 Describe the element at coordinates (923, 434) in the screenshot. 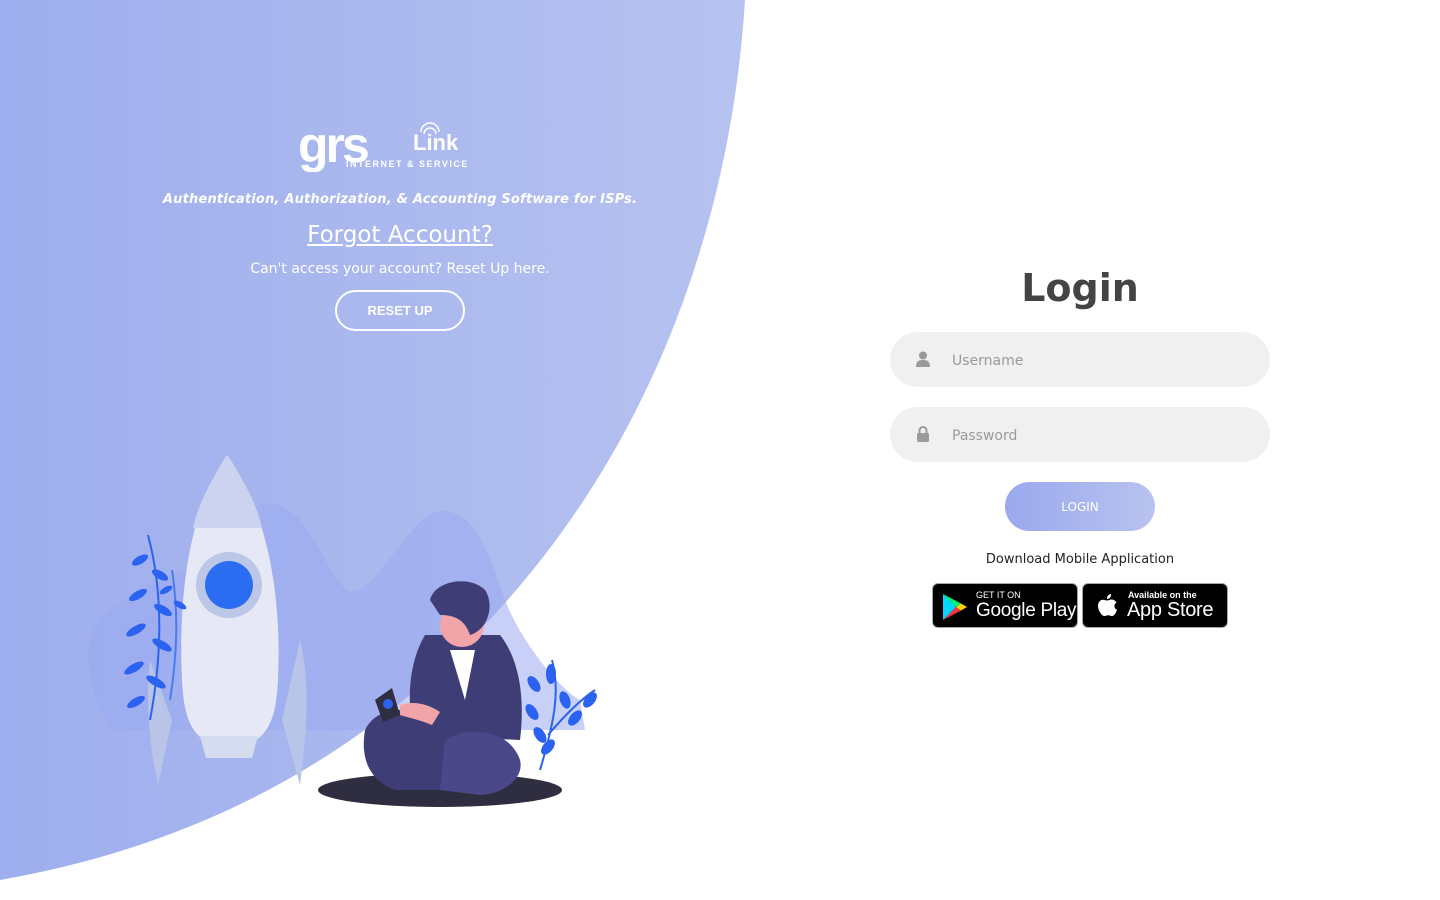

I see `lock-icon` at that location.